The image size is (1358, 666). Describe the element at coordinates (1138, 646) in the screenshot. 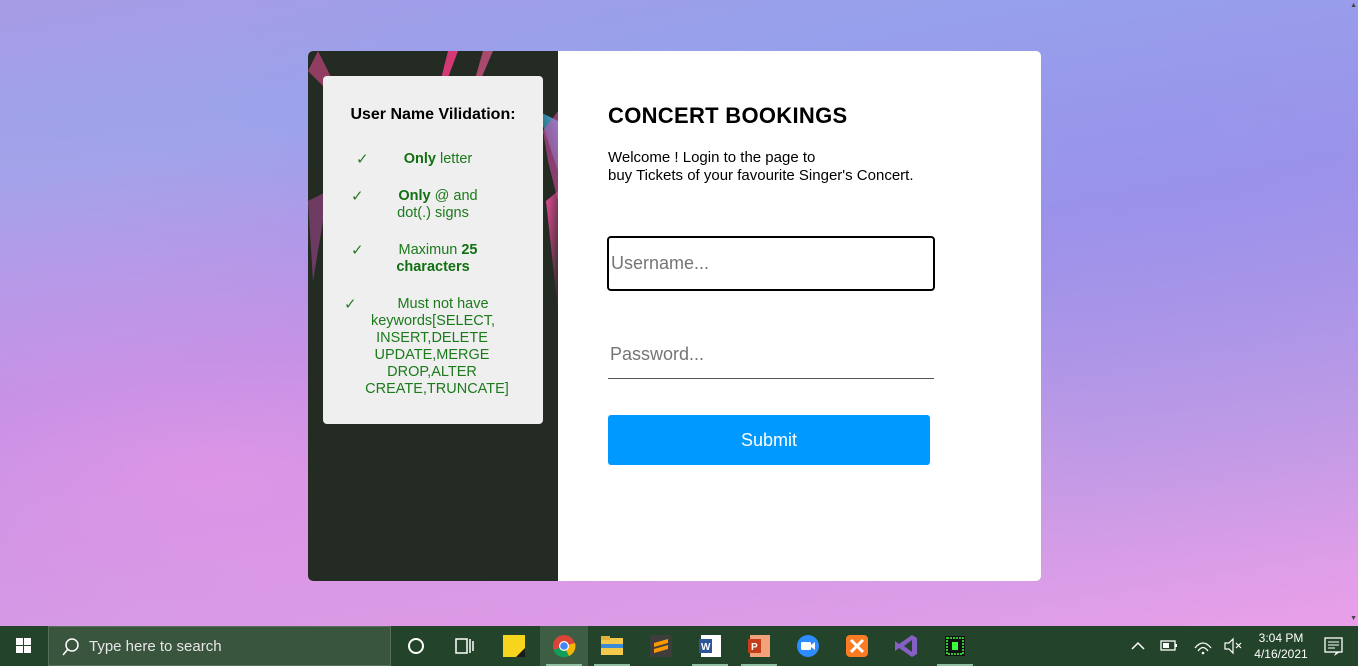

I see `show-hidden-icons-chevron-icon` at that location.